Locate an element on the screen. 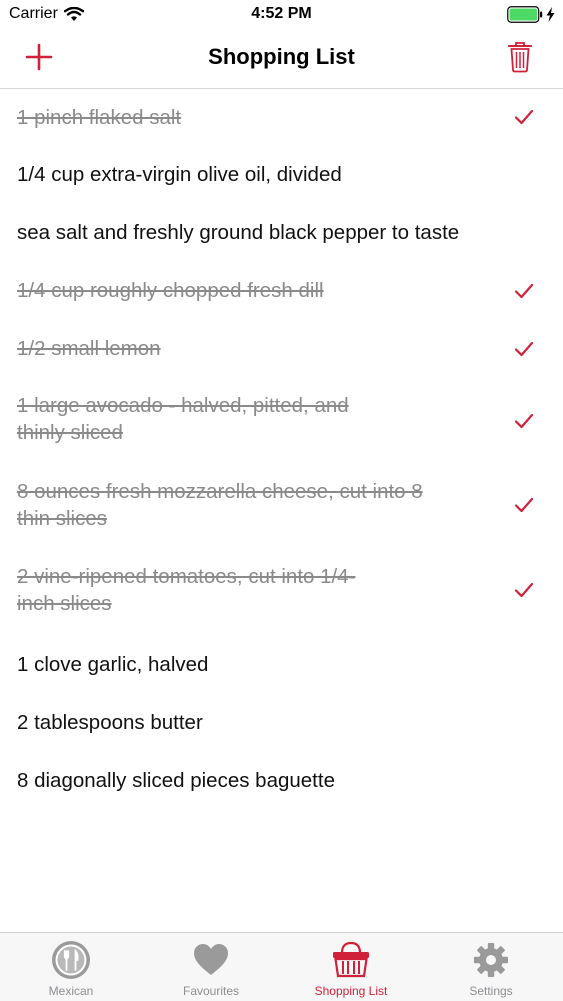 The image size is (563, 1001). battery-icon is located at coordinates (525, 14).